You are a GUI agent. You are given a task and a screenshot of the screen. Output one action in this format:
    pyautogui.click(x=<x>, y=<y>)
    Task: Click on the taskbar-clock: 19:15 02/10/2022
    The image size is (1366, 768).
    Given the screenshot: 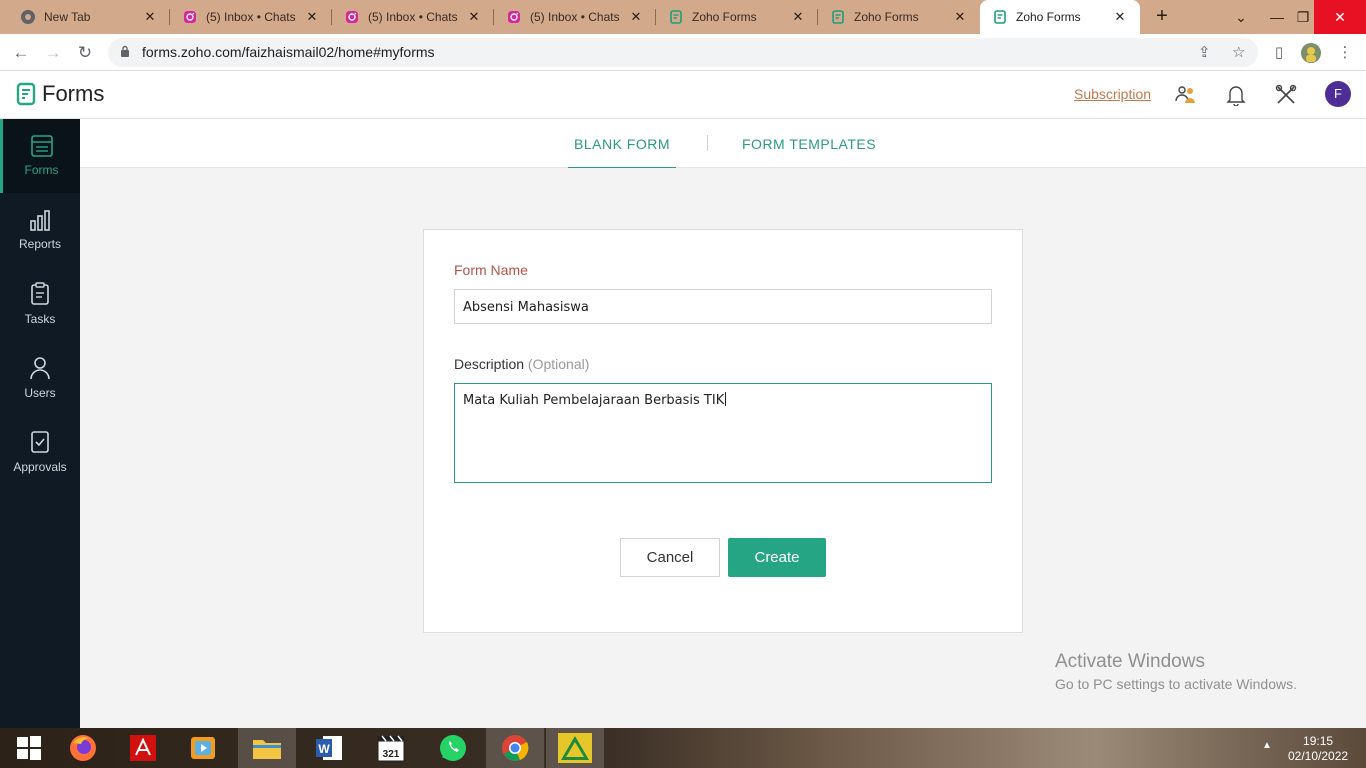 What is the action you would take?
    pyautogui.click(x=1318, y=749)
    